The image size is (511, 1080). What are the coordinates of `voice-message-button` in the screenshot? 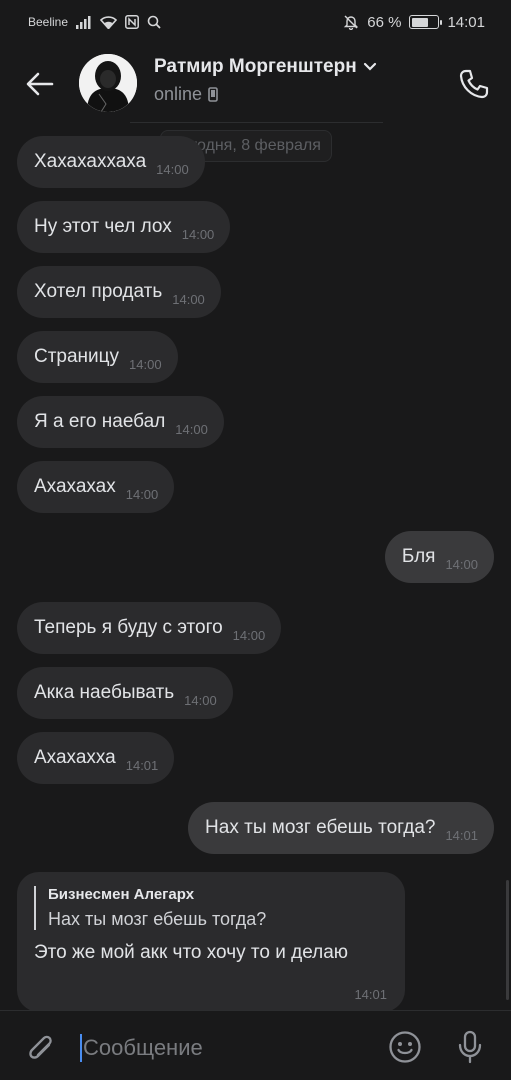 It's located at (470, 1047).